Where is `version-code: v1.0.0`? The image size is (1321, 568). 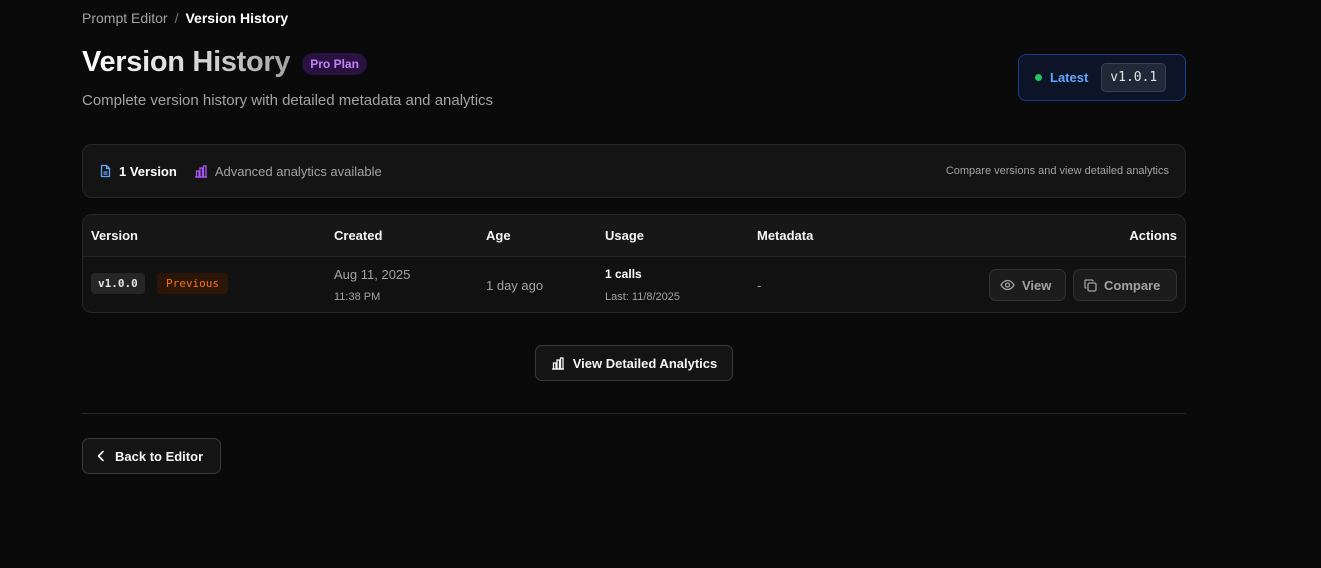 version-code: v1.0.0 is located at coordinates (118, 283).